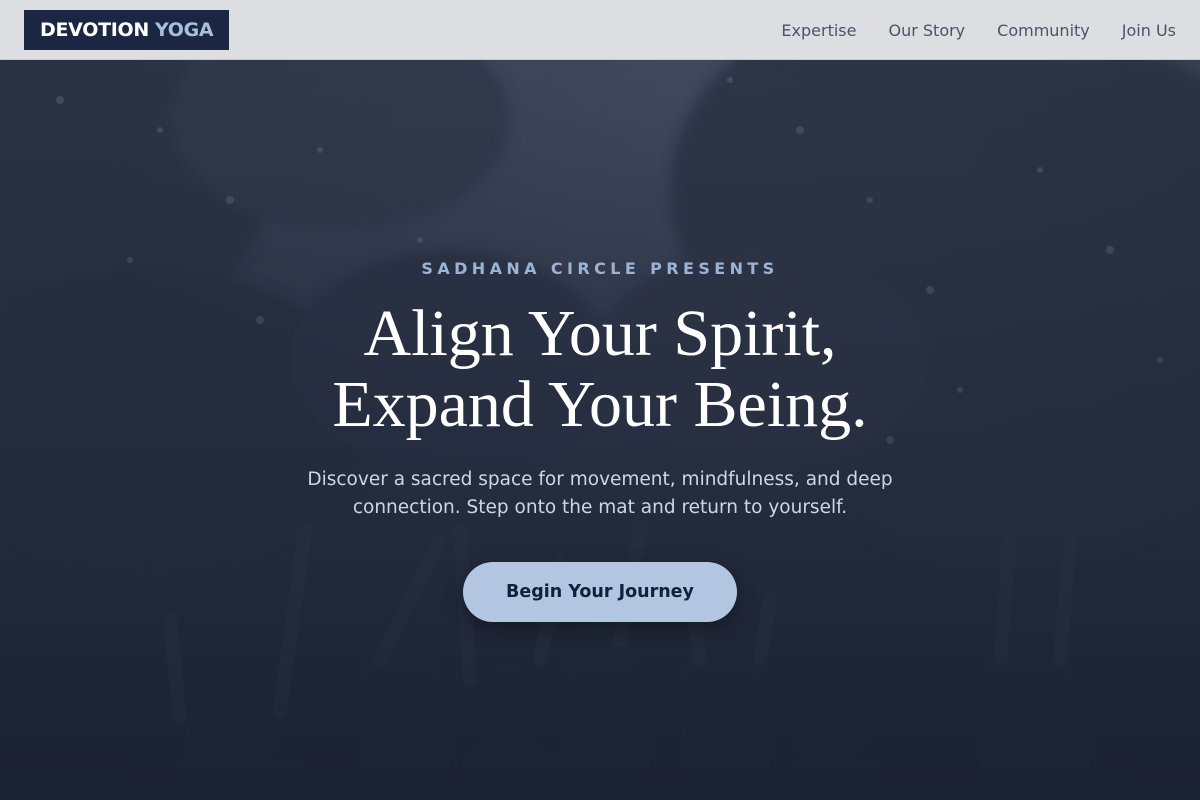  Describe the element at coordinates (1149, 30) in the screenshot. I see `nav-link-join-us: Join Us` at that location.